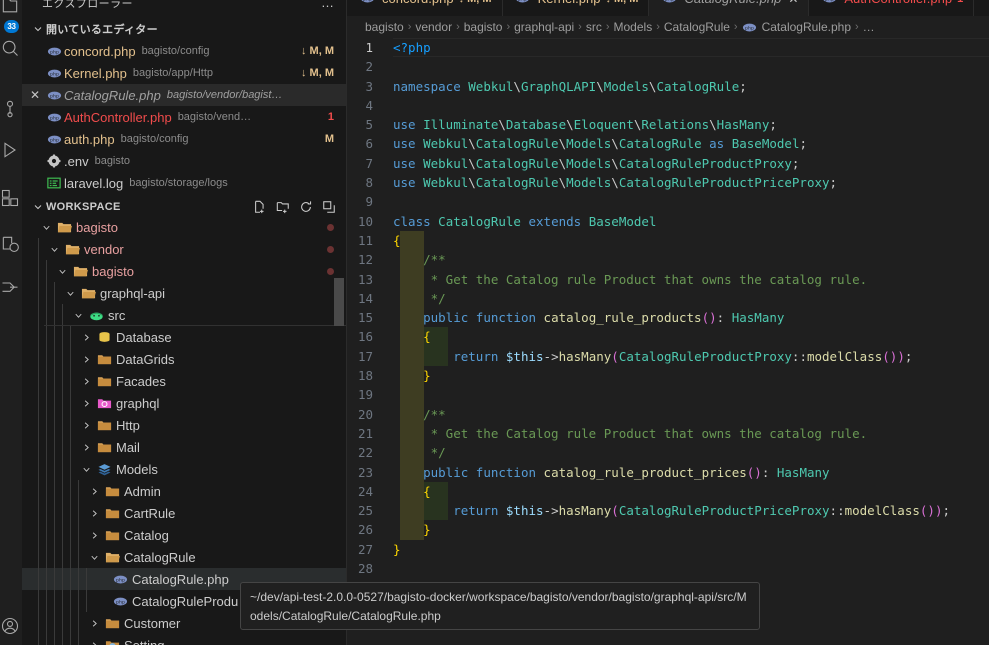 The height and width of the screenshot is (645, 989). Describe the element at coordinates (419, 414) in the screenshot. I see `code-line-text: /**` at that location.